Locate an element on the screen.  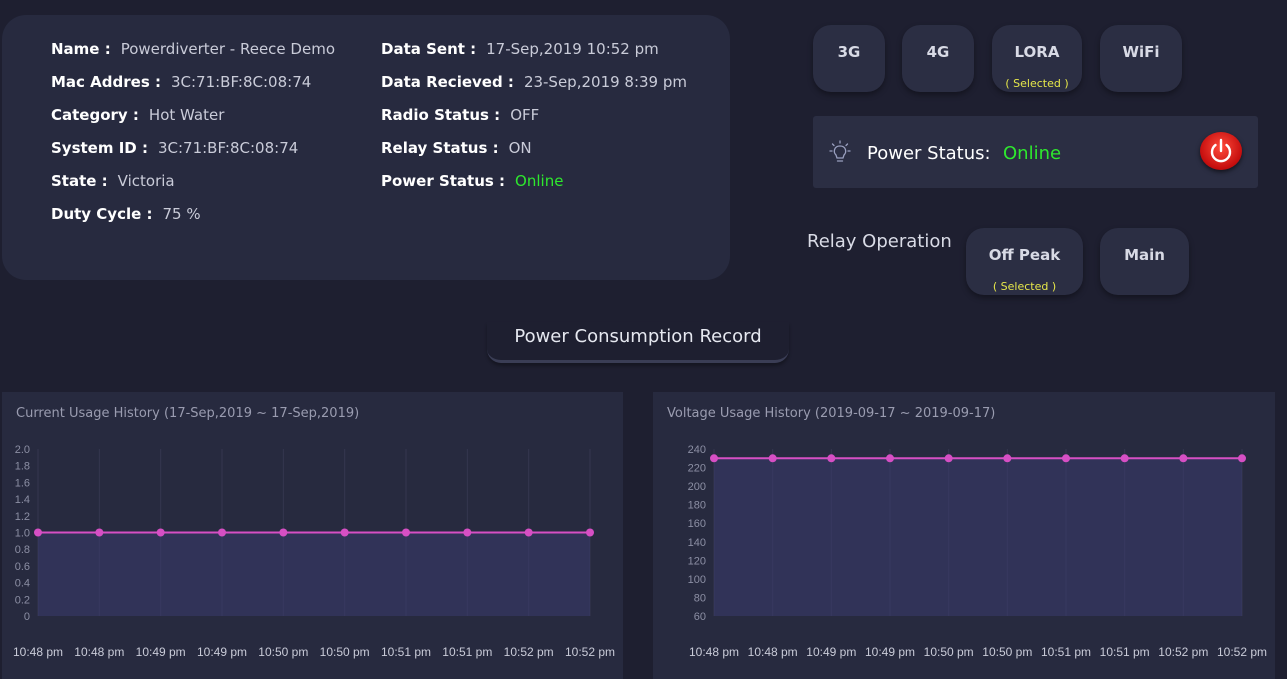
power-icon is located at coordinates (1221, 156).